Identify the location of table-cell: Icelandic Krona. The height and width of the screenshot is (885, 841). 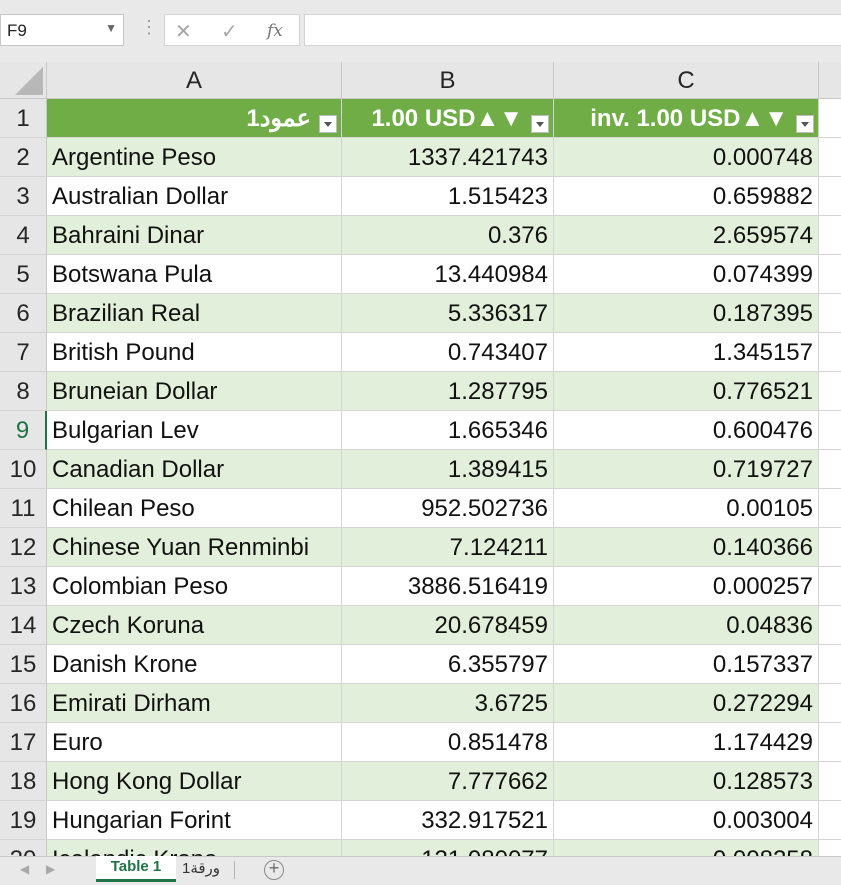
(194, 848).